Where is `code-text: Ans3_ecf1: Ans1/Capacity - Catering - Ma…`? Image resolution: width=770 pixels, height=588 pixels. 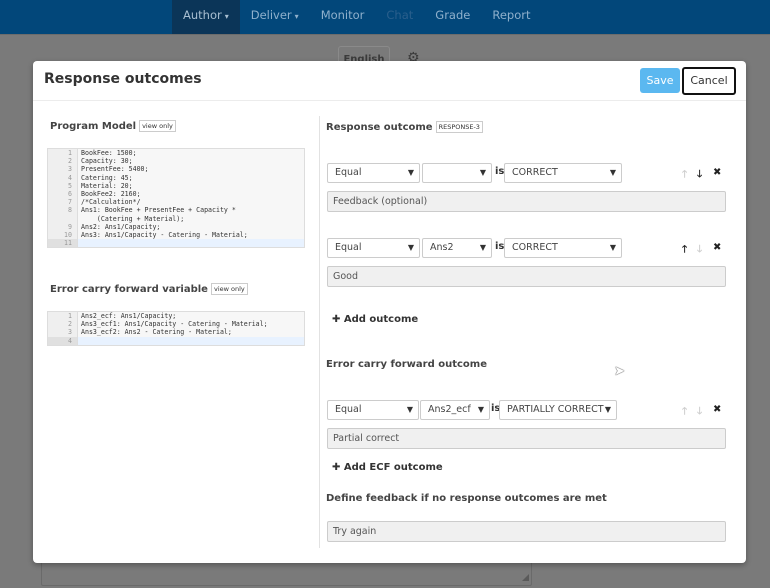
code-text: Ans3_ecf1: Ans1/Capacity - Catering - Ma… is located at coordinates (174, 324).